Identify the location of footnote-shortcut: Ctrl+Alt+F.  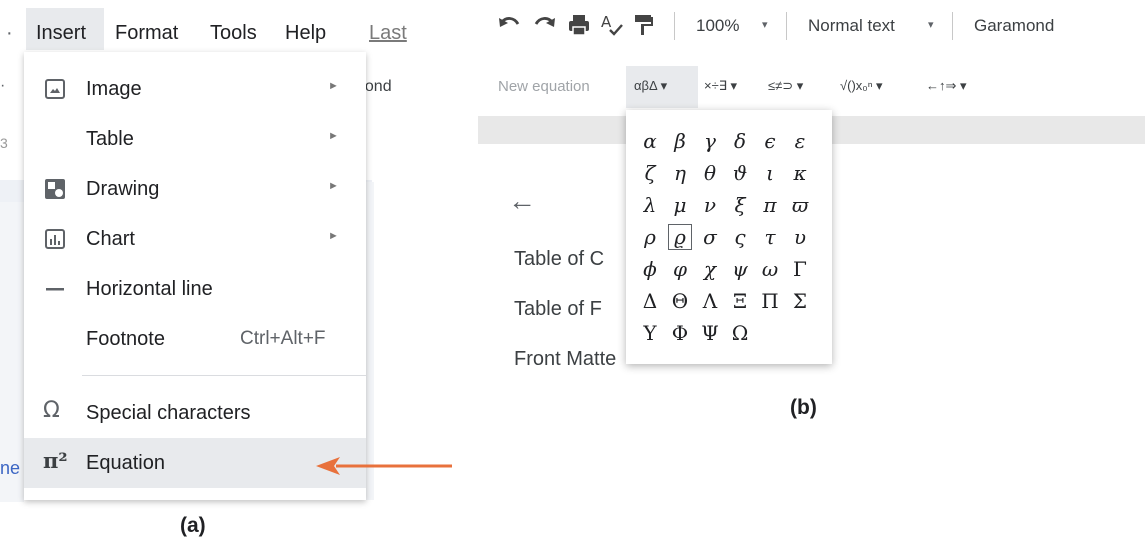
(283, 338).